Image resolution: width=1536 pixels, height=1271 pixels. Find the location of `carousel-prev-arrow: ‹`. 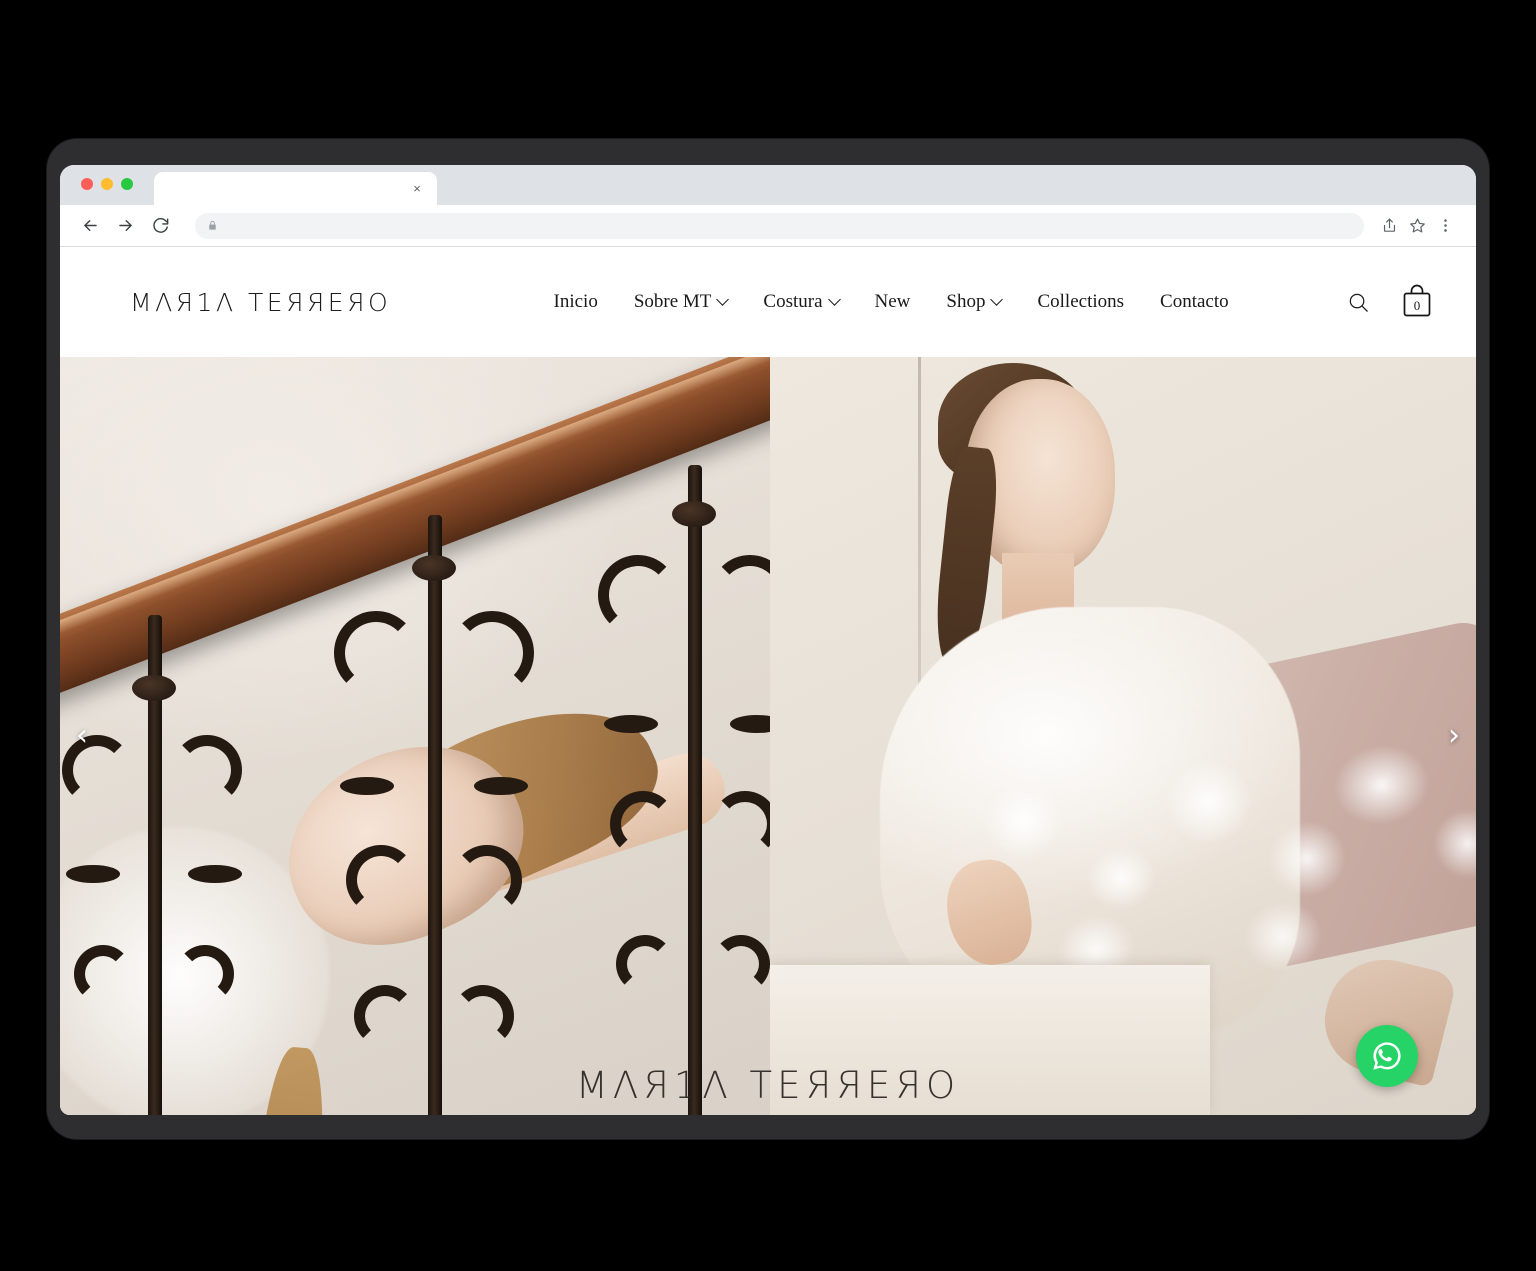

carousel-prev-arrow: ‹ is located at coordinates (82, 736).